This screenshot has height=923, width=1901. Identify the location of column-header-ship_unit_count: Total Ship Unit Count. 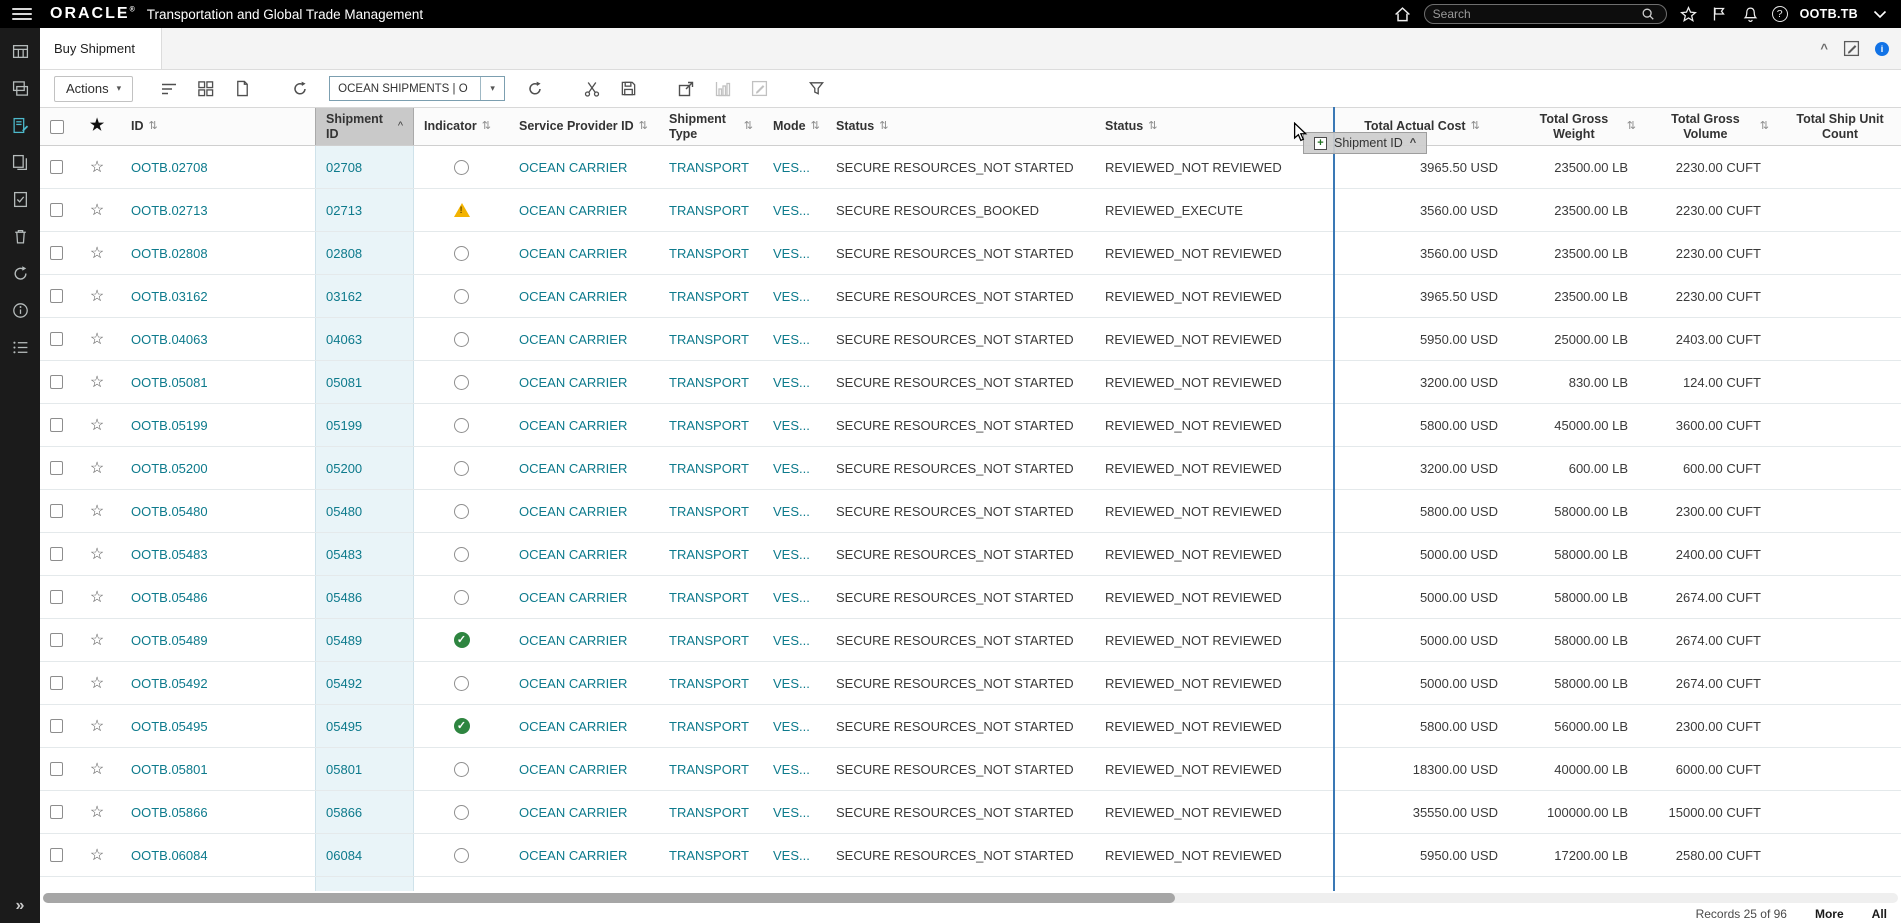
(1840, 126).